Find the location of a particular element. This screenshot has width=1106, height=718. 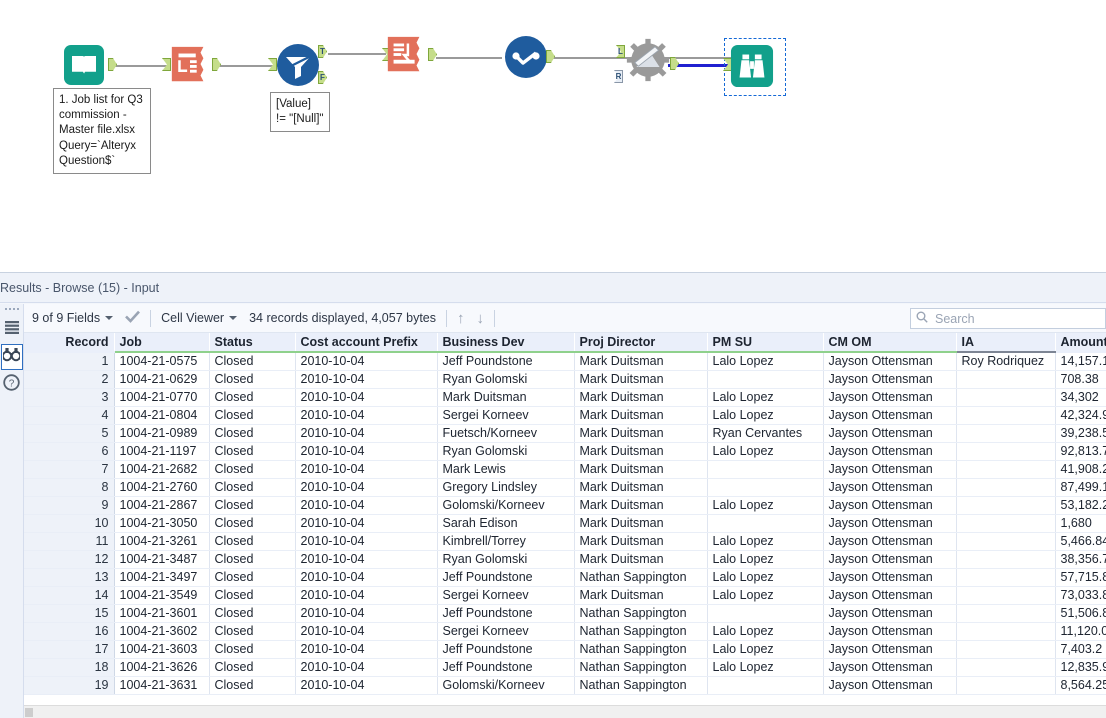

cell-amount: 38,356.78 is located at coordinates (1080, 559).